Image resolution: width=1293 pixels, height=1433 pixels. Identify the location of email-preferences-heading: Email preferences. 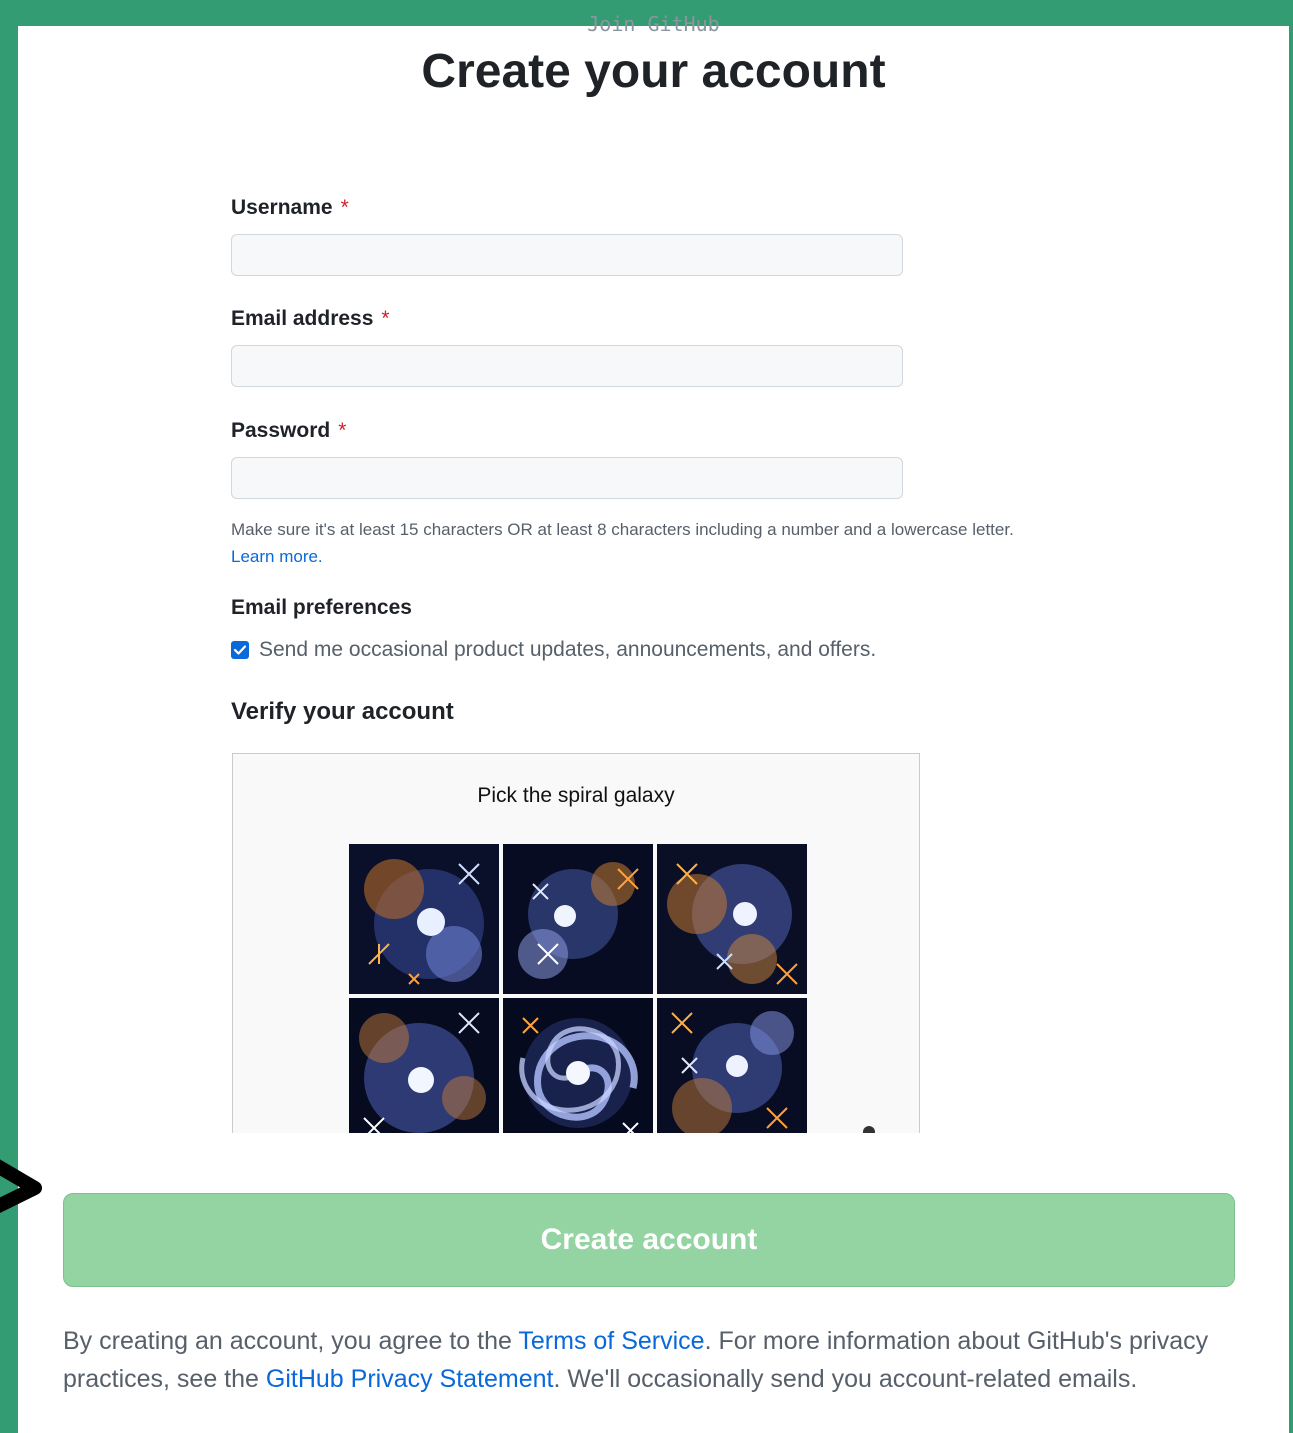
(321, 607).